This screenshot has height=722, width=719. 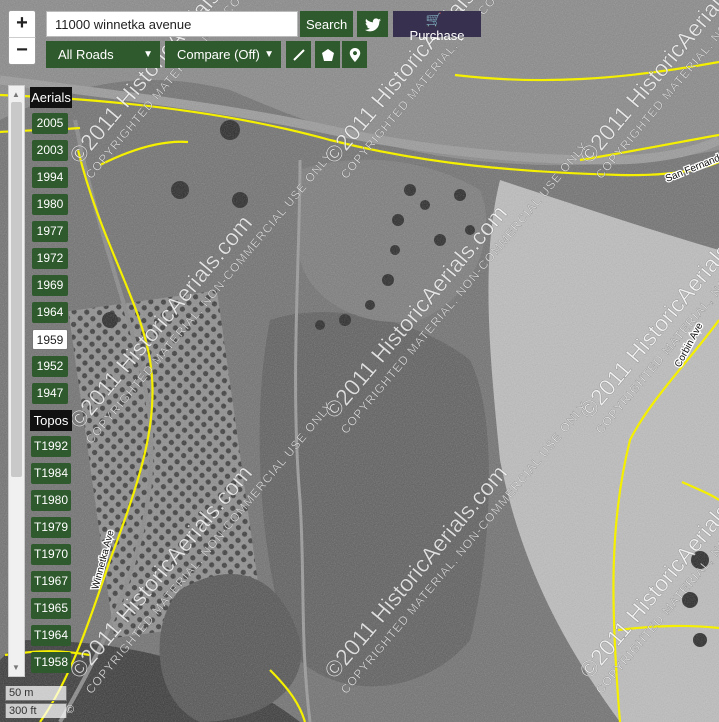 I want to click on draw-polygon-button, so click(x=327, y=54).